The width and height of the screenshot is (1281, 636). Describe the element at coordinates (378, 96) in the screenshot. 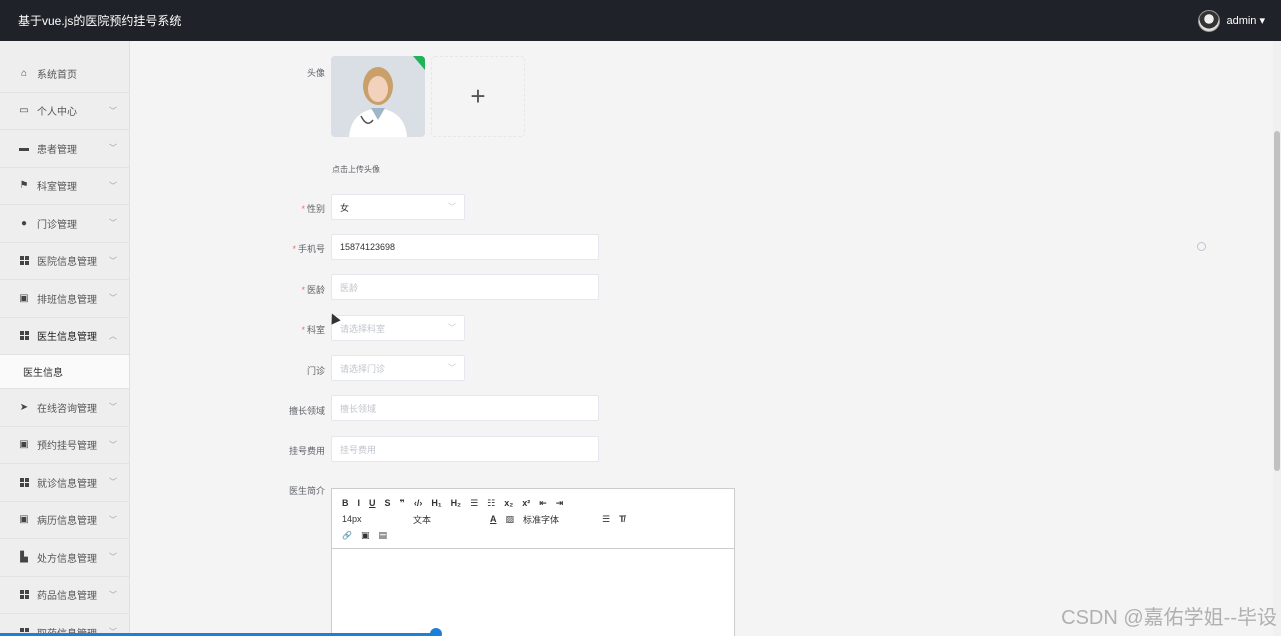

I see `doctor-avatar-image` at that location.